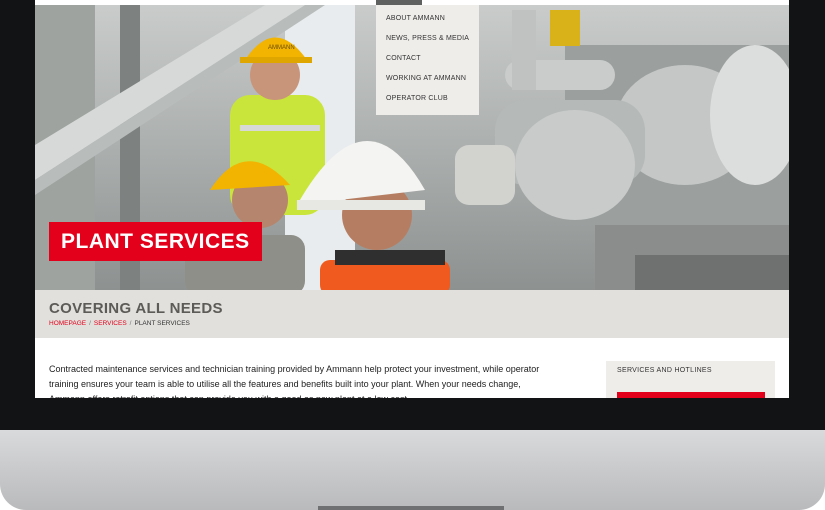 The width and height of the screenshot is (825, 510). What do you see at coordinates (427, 79) in the screenshot?
I see `menu-item-working: Working at Ammann` at bounding box center [427, 79].